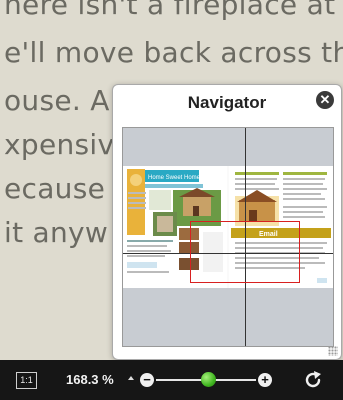  I want to click on zoom-dropdown-icon, so click(131, 378).